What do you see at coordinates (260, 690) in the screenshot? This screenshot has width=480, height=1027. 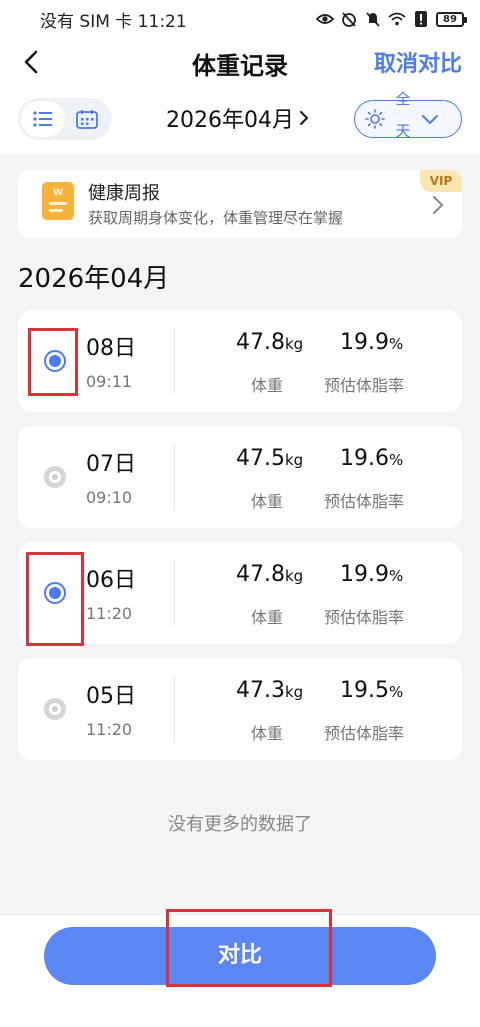 I see `weight-number: 47.3` at bounding box center [260, 690].